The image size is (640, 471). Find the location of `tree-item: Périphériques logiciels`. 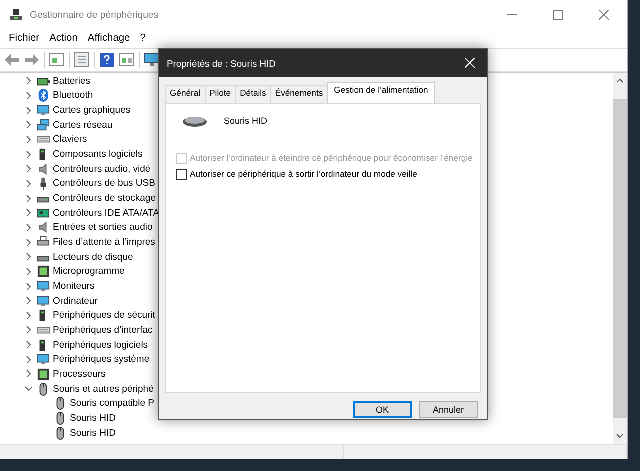

tree-item: Périphériques logiciels is located at coordinates (100, 345).